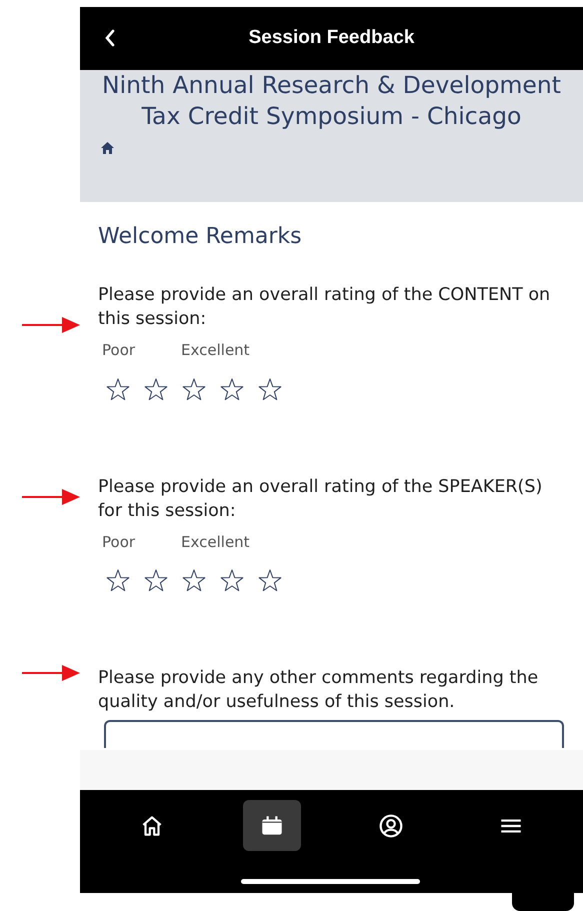 The height and width of the screenshot is (911, 583). What do you see at coordinates (200, 237) in the screenshot?
I see `session-title: Welcome Remarks` at bounding box center [200, 237].